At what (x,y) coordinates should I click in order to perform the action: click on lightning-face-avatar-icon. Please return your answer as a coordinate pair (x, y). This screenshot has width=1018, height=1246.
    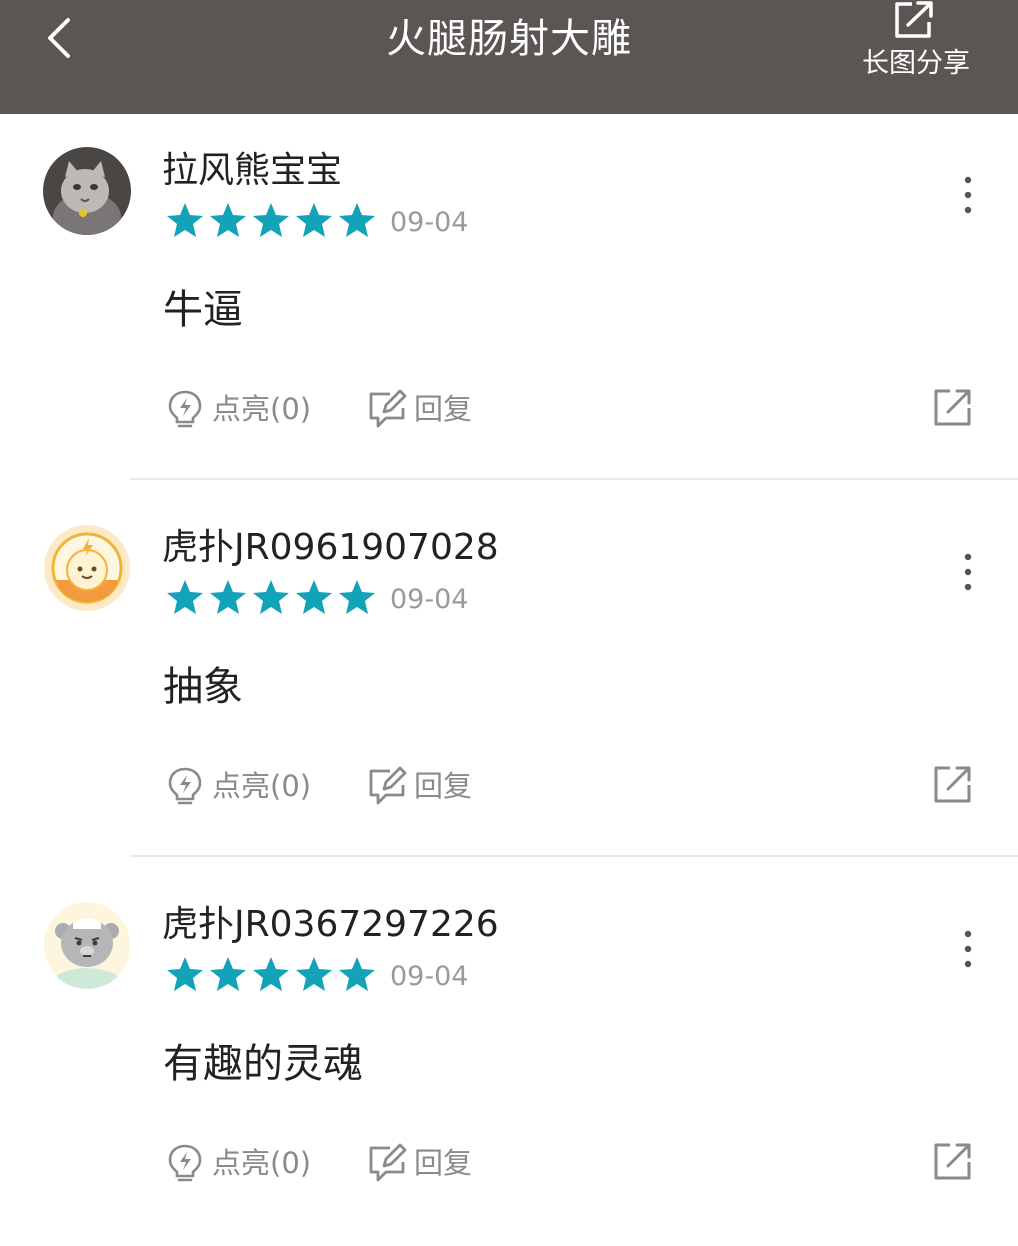
    Looking at the image, I should click on (87, 568).